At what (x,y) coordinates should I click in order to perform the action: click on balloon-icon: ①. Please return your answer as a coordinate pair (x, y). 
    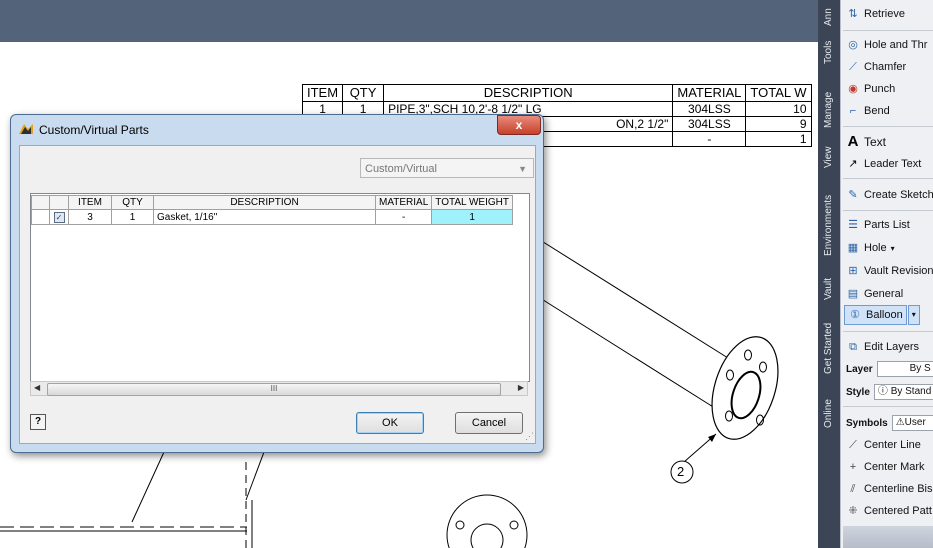
    Looking at the image, I should click on (855, 315).